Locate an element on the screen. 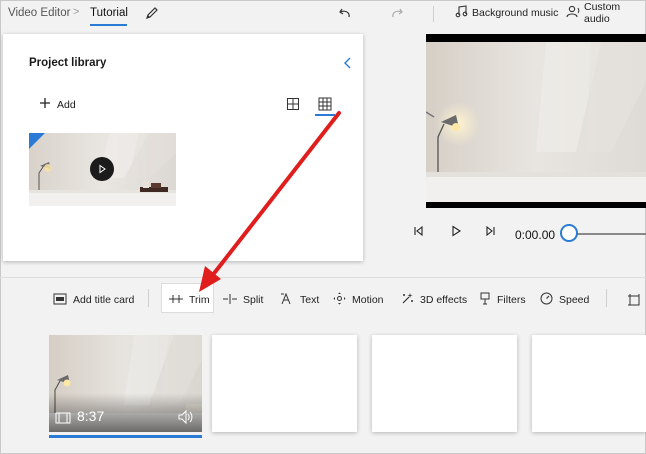 This screenshot has height=454, width=646. next-frame-button is located at coordinates (491, 232).